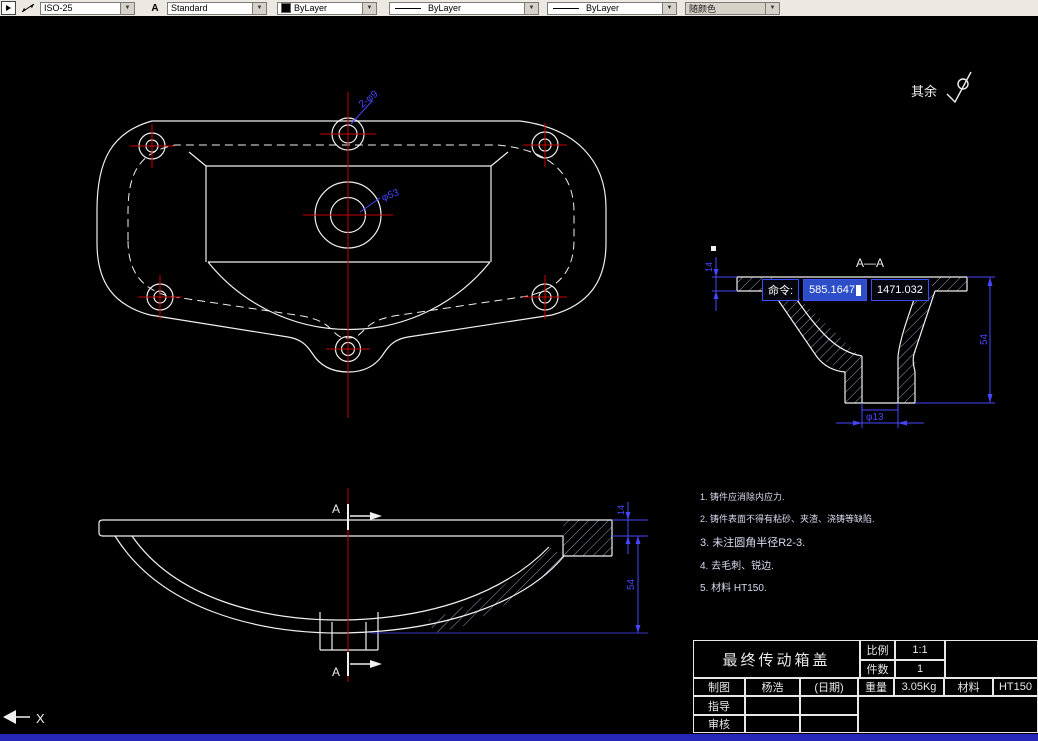  What do you see at coordinates (336, 672) in the screenshot?
I see `section-mark-bottom: A` at bounding box center [336, 672].